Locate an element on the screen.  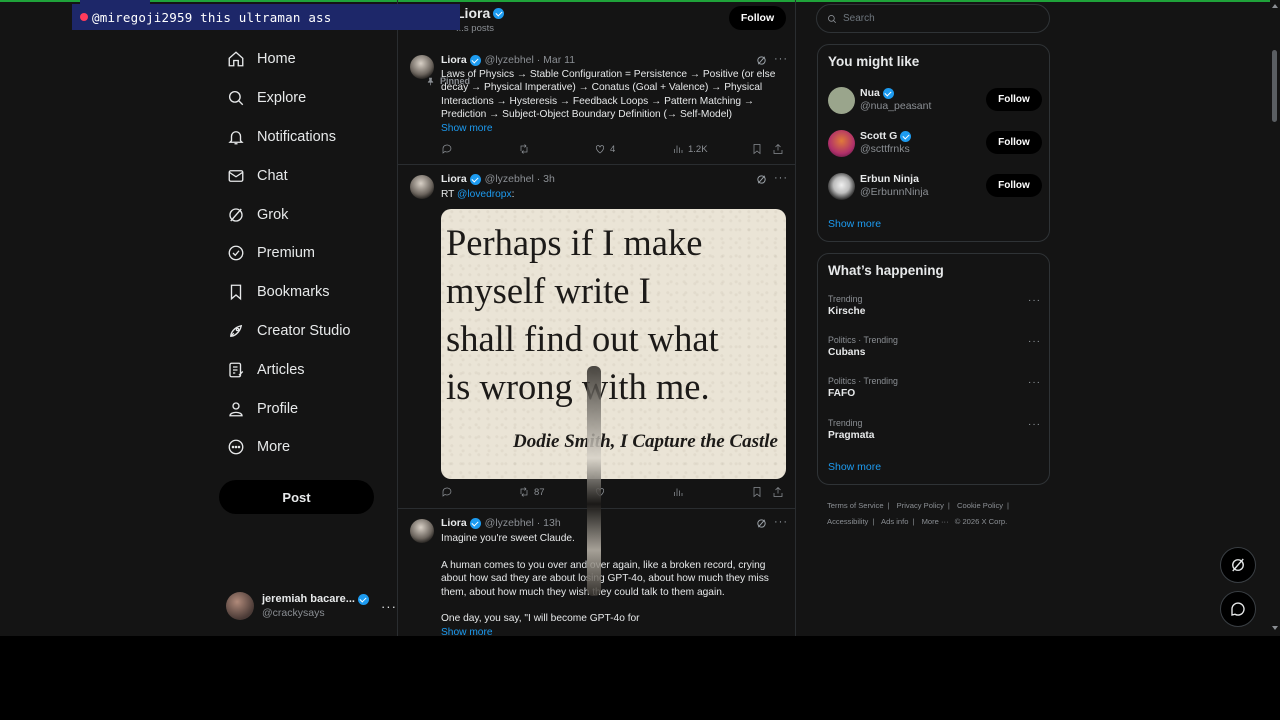
suggested-user: Erbun Ninja @ErbunnNinja Follow is located at coordinates (935, 186).